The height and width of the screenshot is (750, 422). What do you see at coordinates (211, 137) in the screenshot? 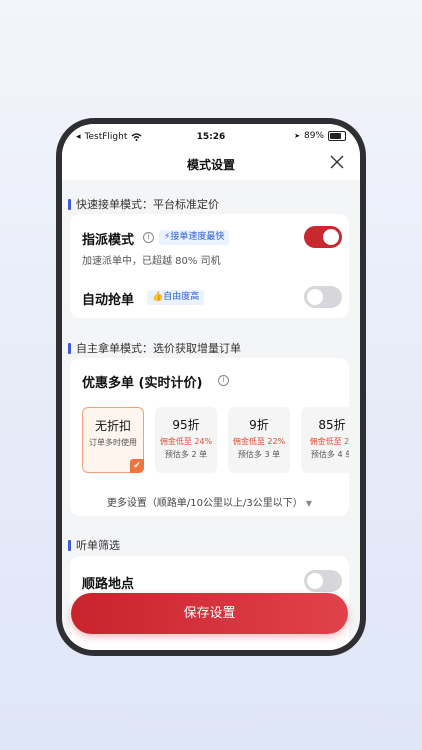
I see `status-bar: ◂ TestFlight 15:26 ➤ 89%` at bounding box center [211, 137].